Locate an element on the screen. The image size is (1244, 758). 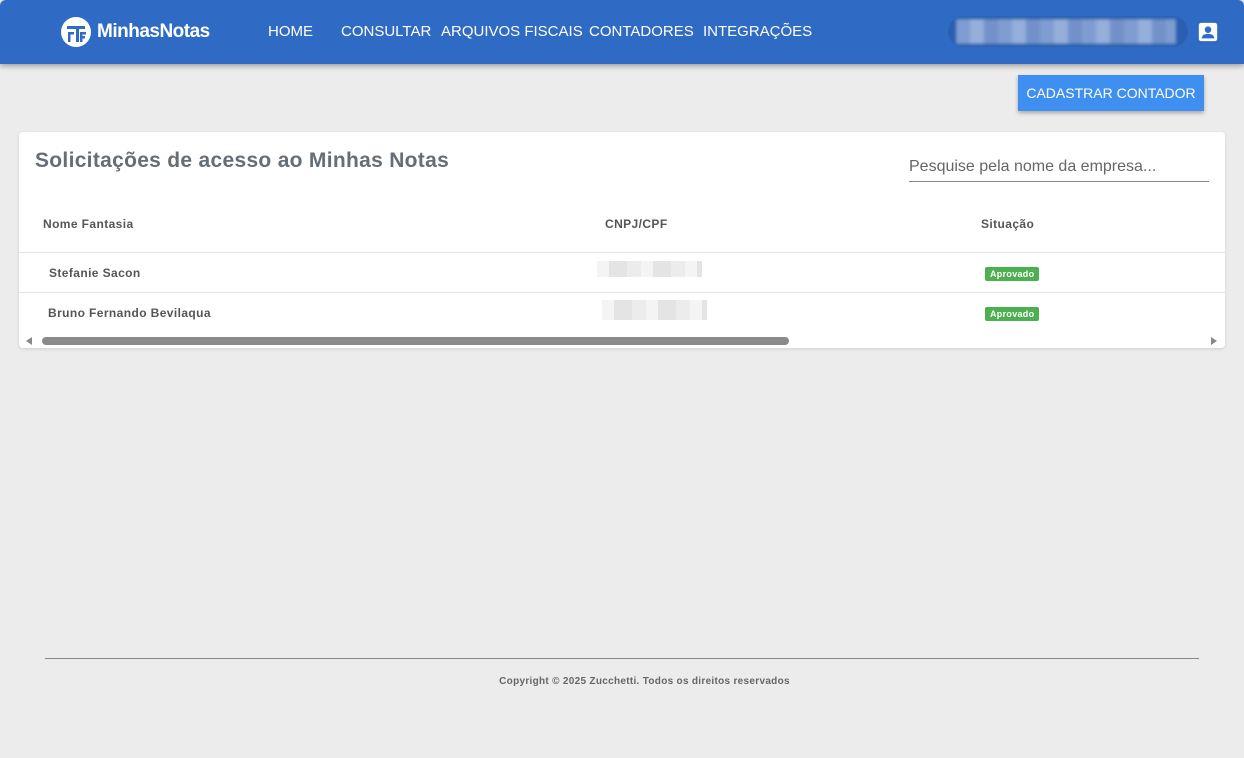
scroll-left-arrow-icon is located at coordinates (29, 341).